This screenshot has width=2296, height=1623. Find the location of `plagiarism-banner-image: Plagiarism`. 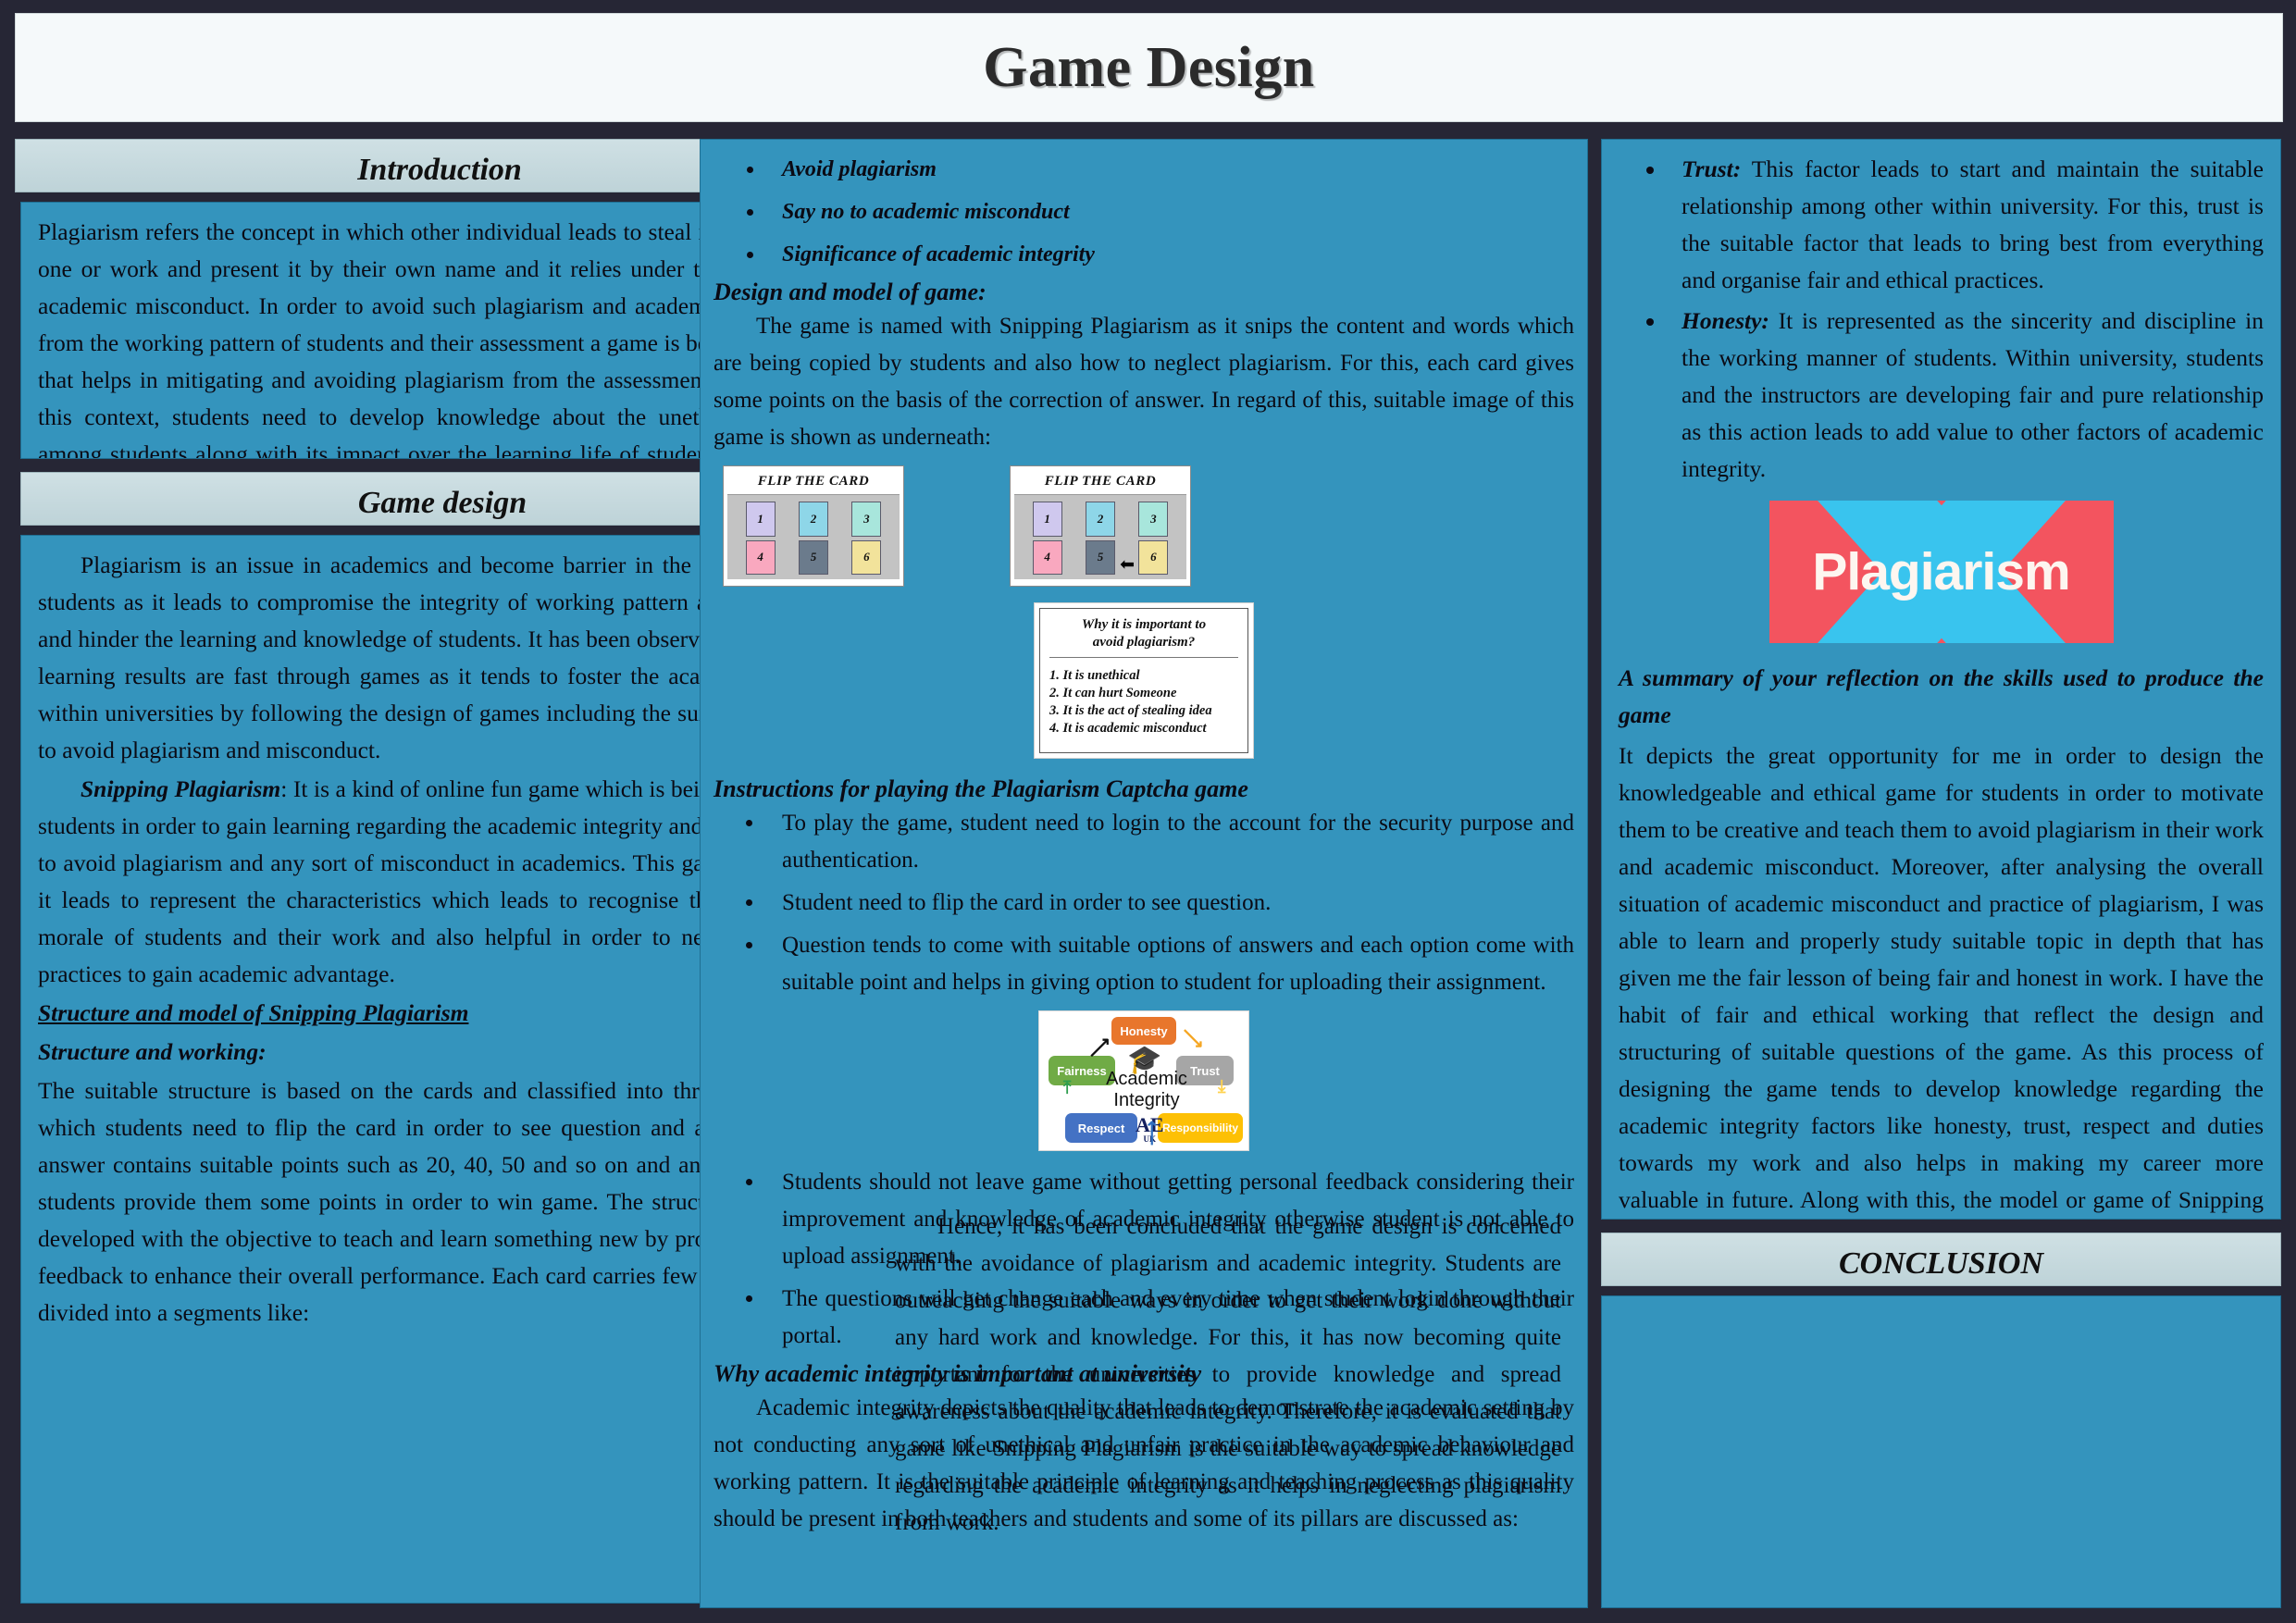

plagiarism-banner-image: Plagiarism is located at coordinates (1941, 572).